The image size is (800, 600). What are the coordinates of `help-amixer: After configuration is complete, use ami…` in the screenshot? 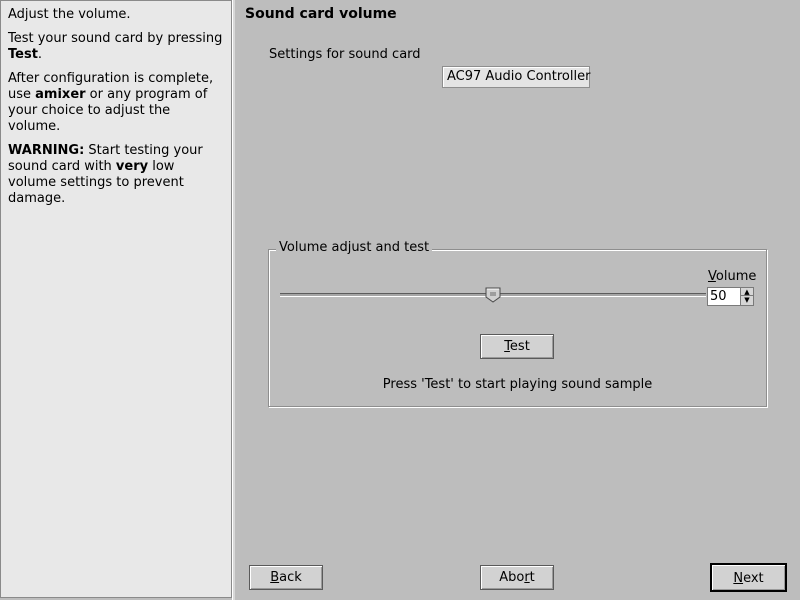 It's located at (111, 102).